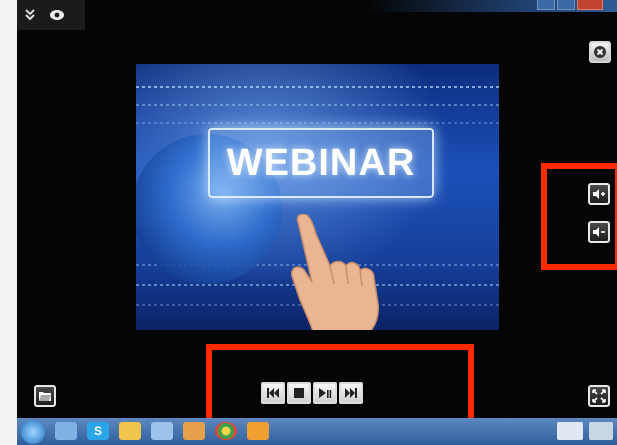 Image resolution: width=617 pixels, height=445 pixels. I want to click on chrome-icon, so click(226, 431).